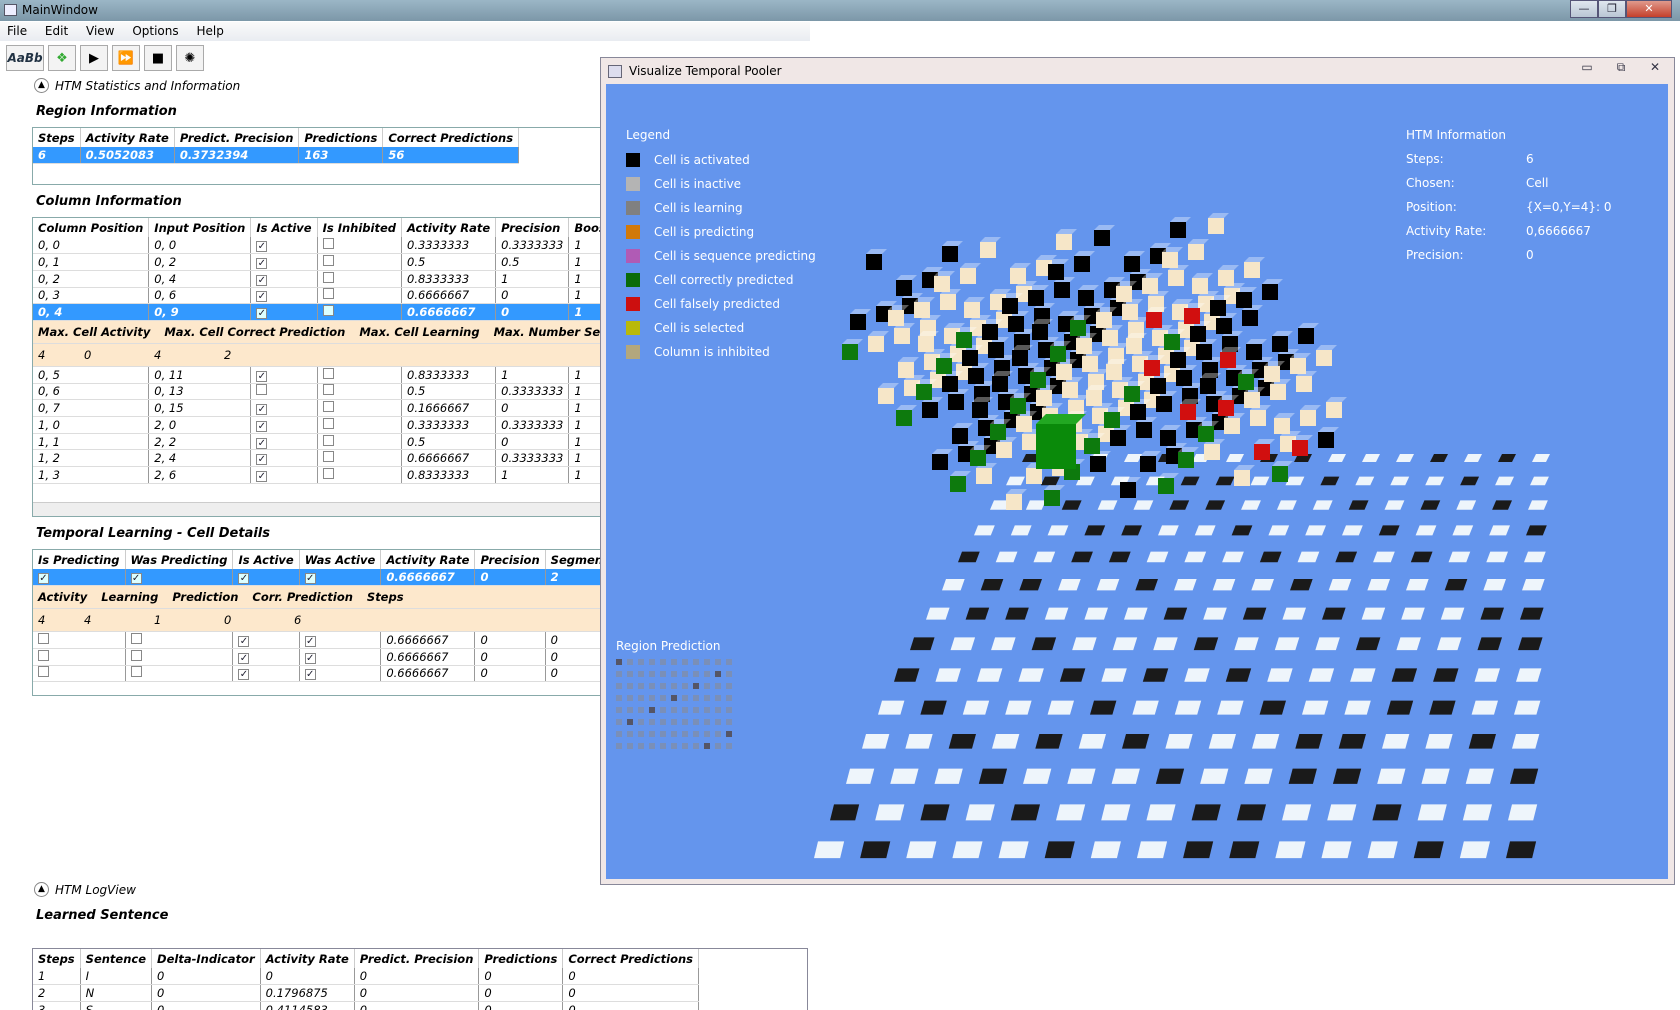 The height and width of the screenshot is (1010, 1680). I want to click on column-header: Is Inhibited, so click(360, 227).